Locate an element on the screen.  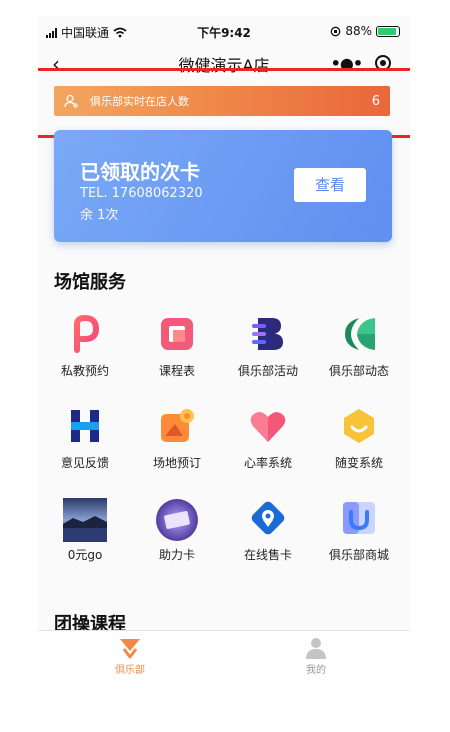
heart-icon is located at coordinates (268, 426).